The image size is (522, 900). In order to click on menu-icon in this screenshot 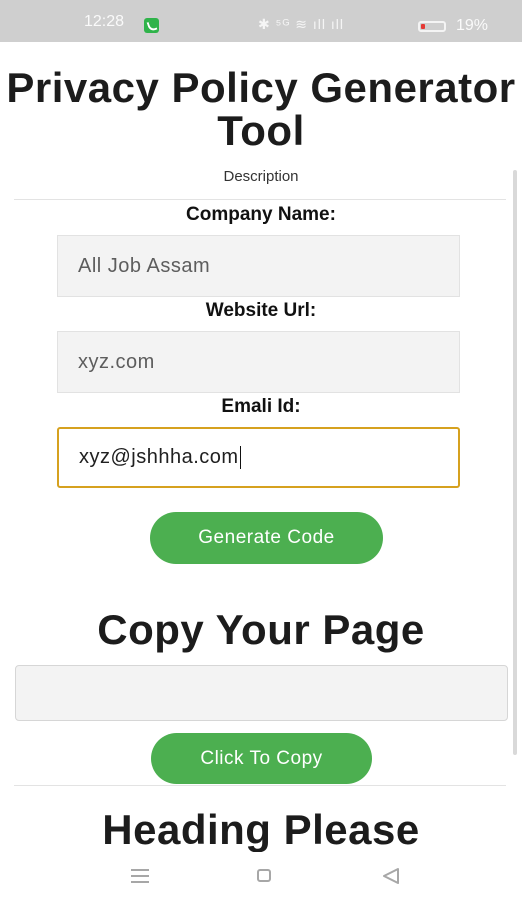, I will do `click(141, 876)`.